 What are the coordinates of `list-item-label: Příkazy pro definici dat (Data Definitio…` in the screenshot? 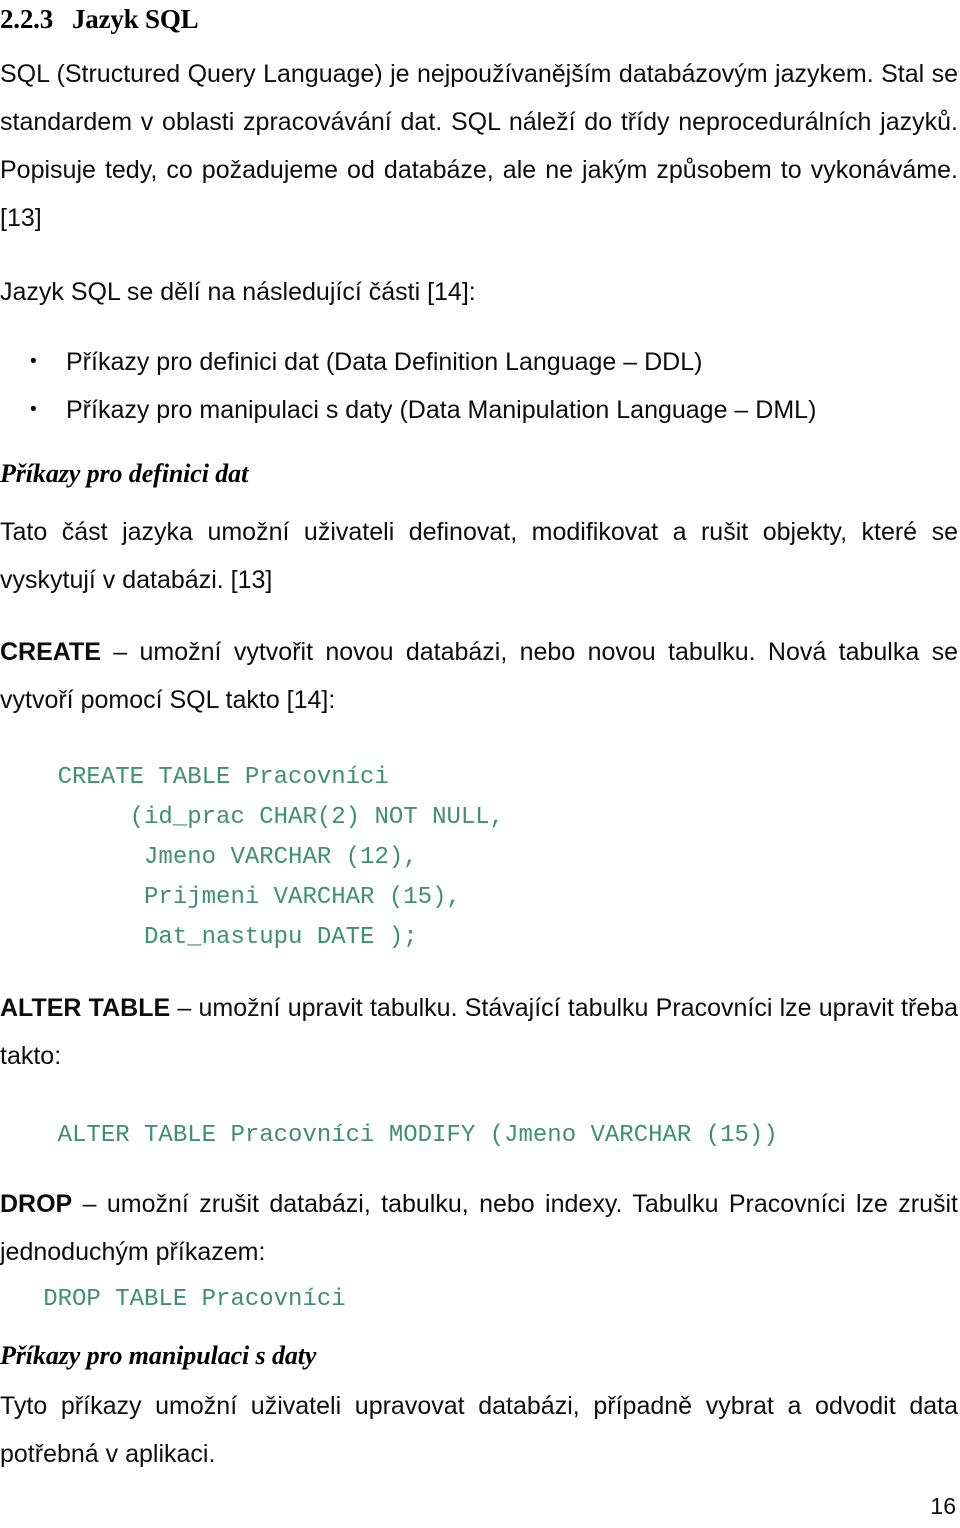 It's located at (384, 362).